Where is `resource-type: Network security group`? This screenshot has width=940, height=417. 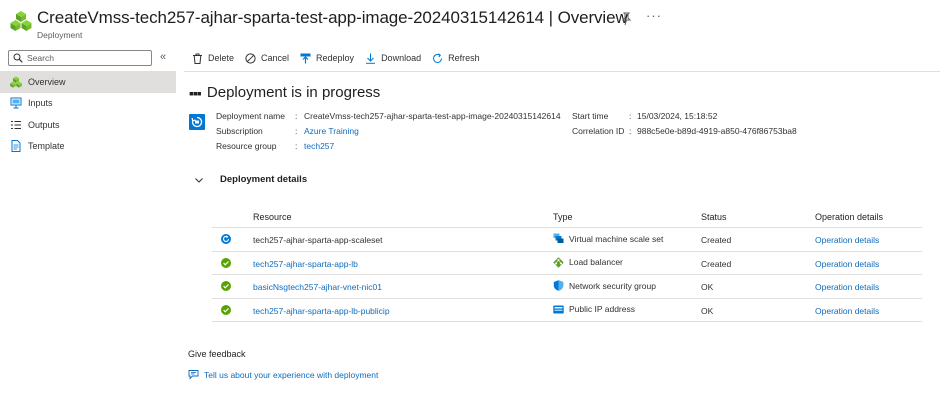 resource-type: Network security group is located at coordinates (604, 285).